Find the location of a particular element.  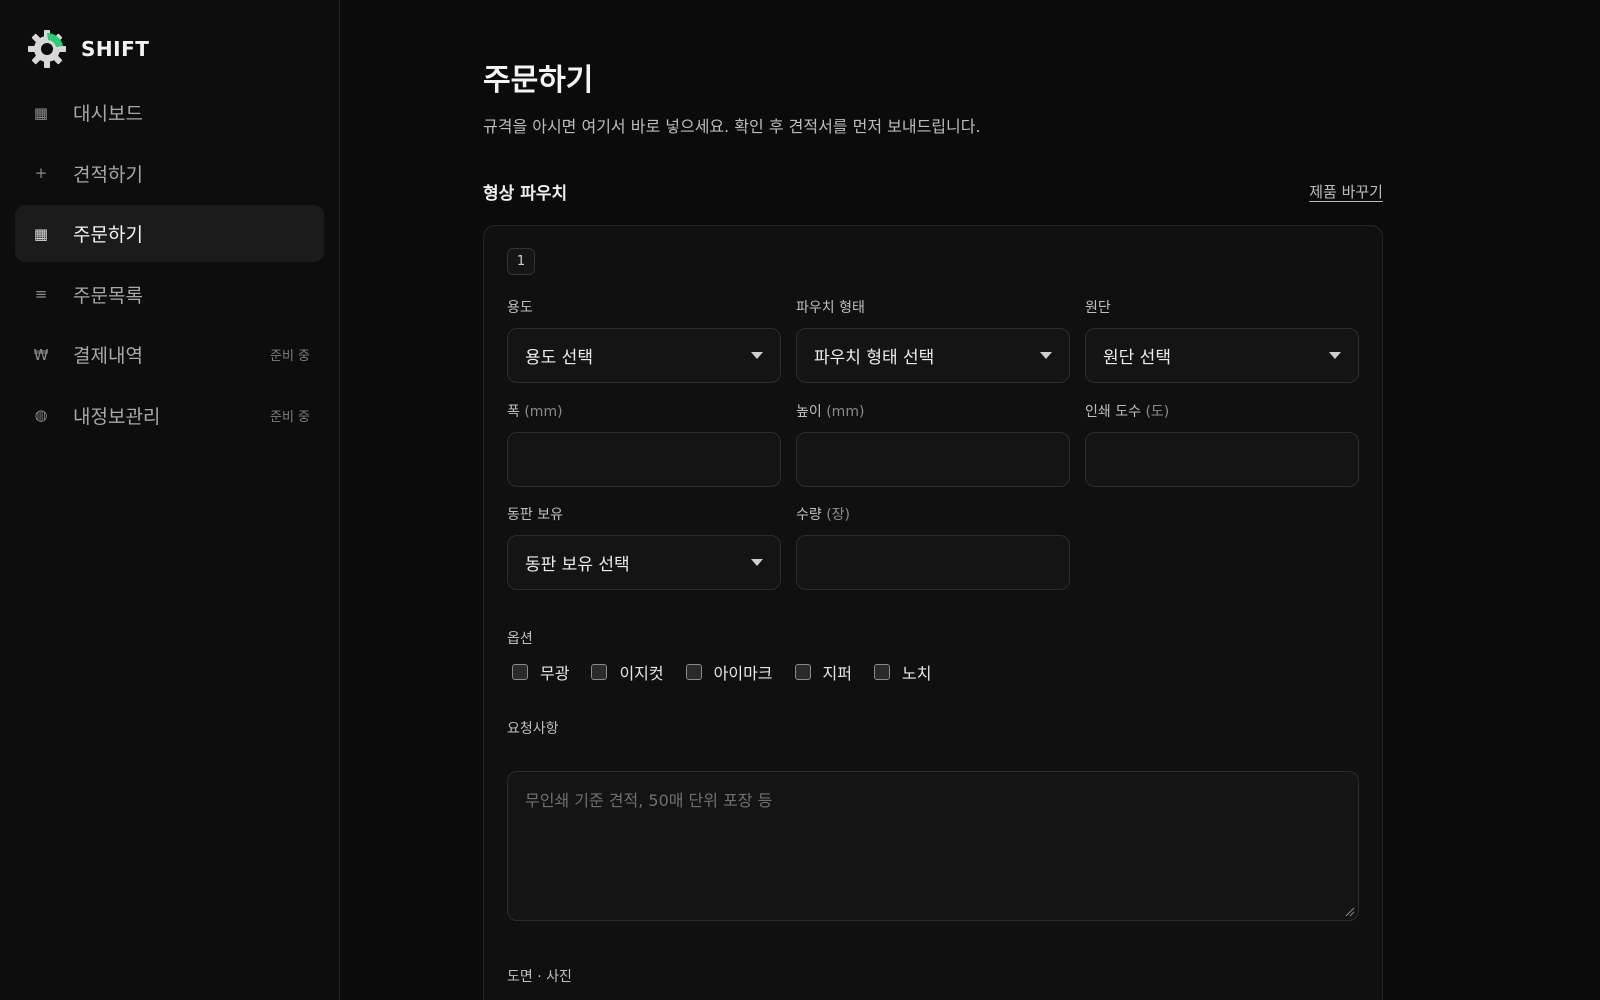

gear-logo-icon is located at coordinates (47, 49).